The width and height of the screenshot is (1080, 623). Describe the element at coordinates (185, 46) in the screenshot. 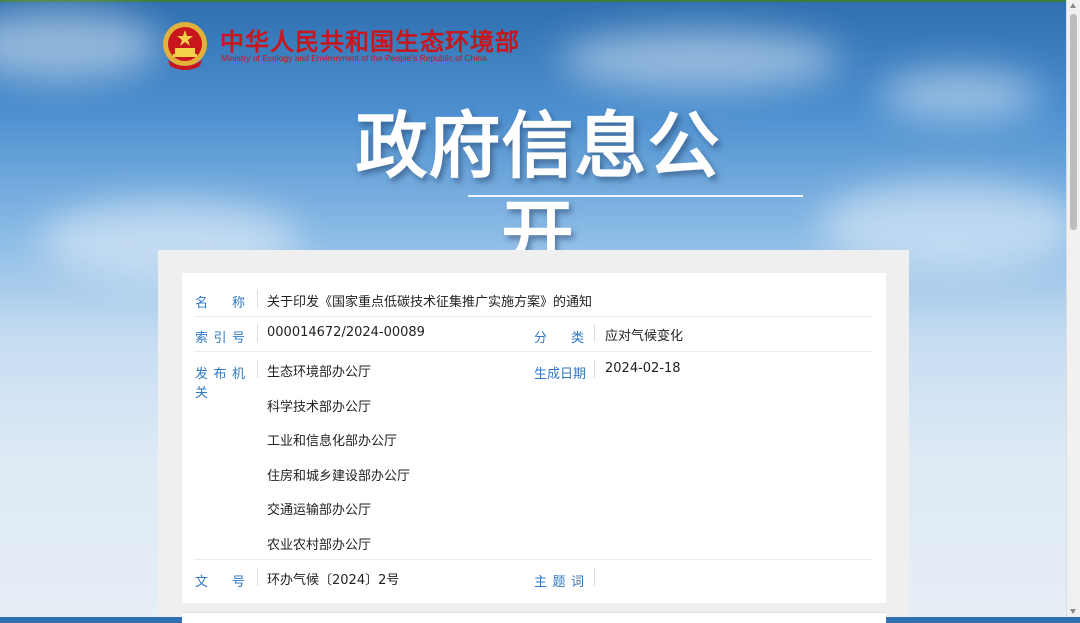

I see `national-emblem-icon` at that location.